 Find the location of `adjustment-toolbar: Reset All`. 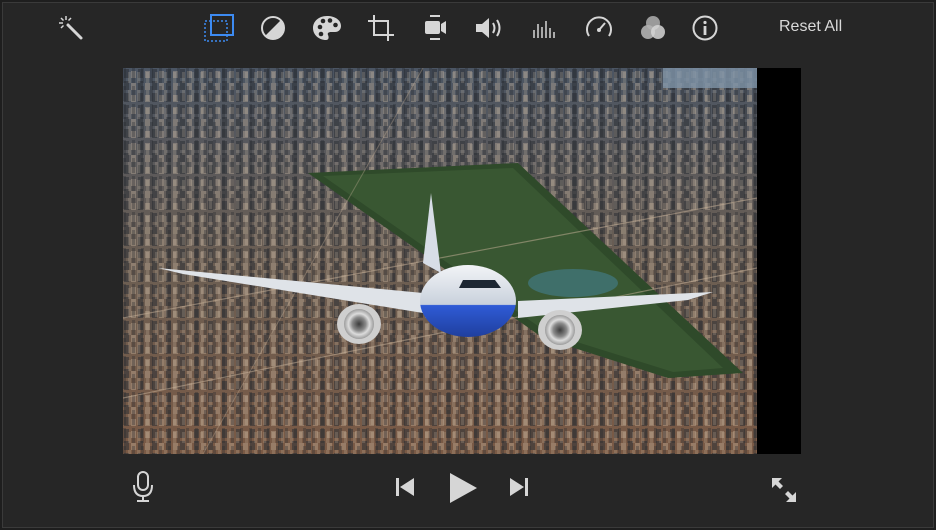

adjustment-toolbar: Reset All is located at coordinates (468, 29).